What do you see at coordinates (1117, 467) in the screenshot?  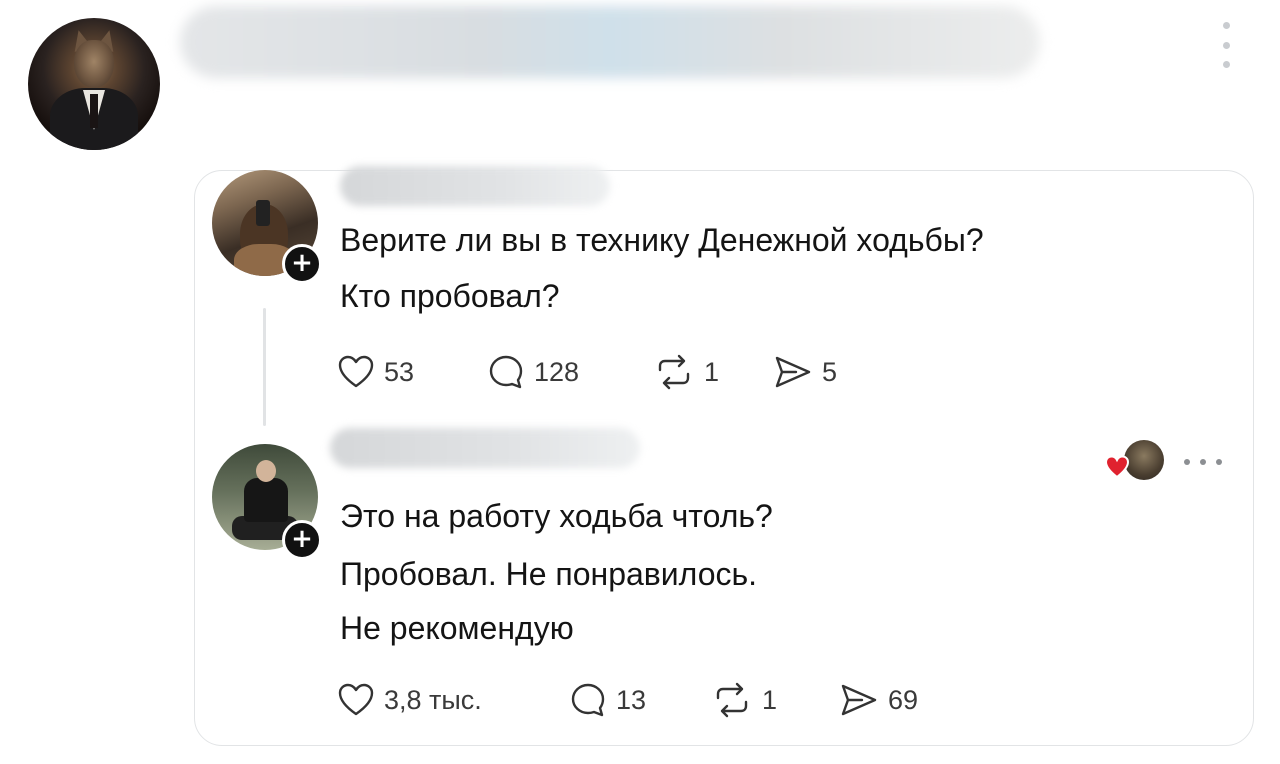 I see `heart-filled-icon` at bounding box center [1117, 467].